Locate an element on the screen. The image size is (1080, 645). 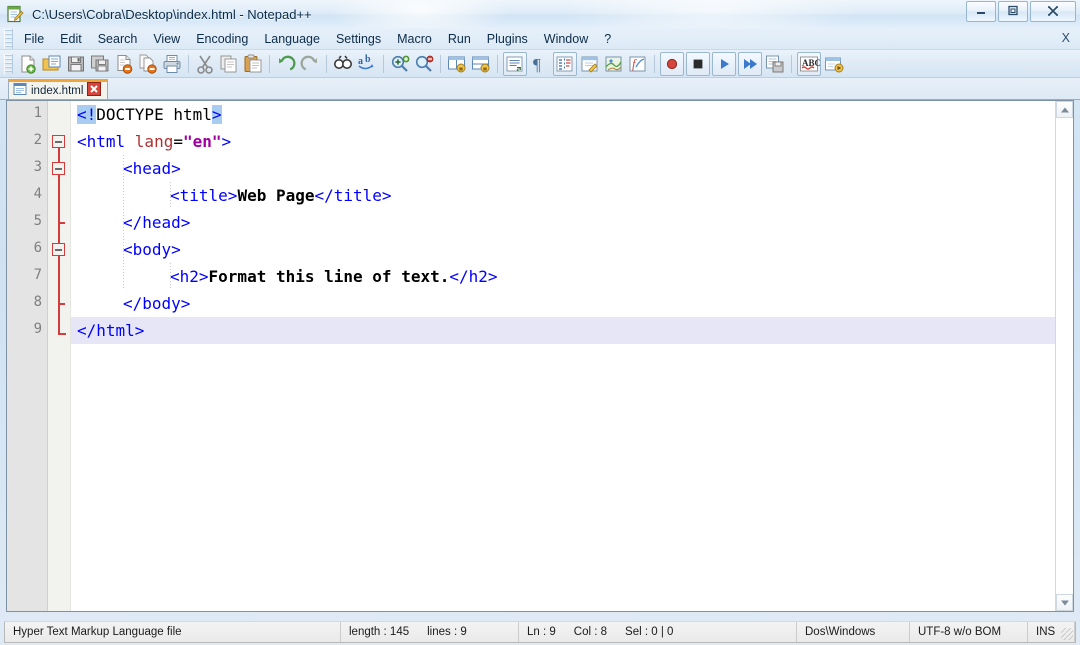
close-file-icon is located at coordinates (124, 64).